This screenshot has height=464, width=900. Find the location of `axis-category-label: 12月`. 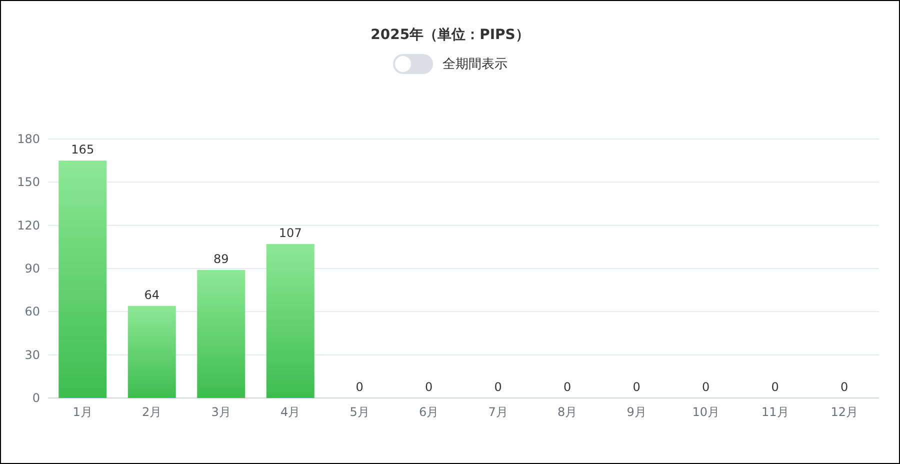

axis-category-label: 12月 is located at coordinates (844, 412).